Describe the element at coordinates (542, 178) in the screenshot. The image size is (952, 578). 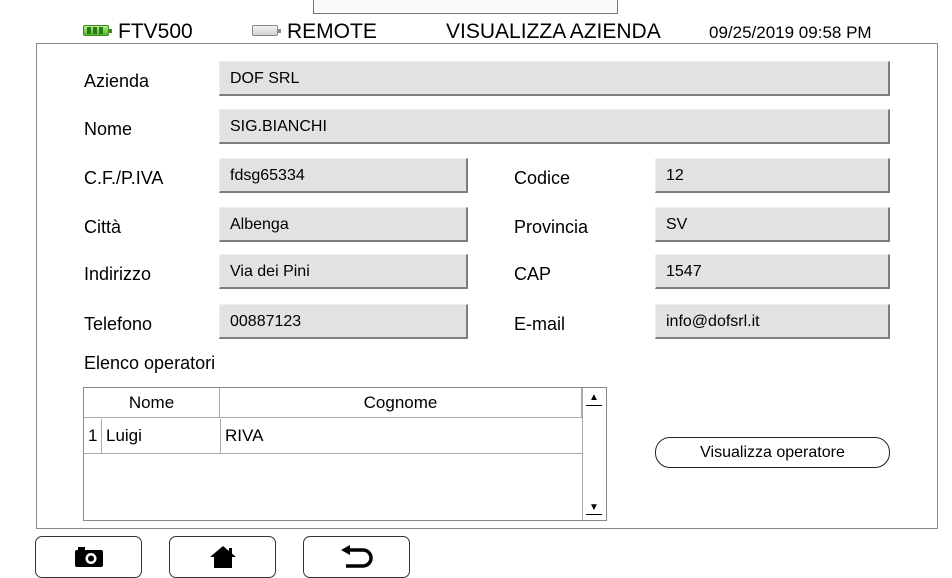
I see `codice-label: Codice` at that location.